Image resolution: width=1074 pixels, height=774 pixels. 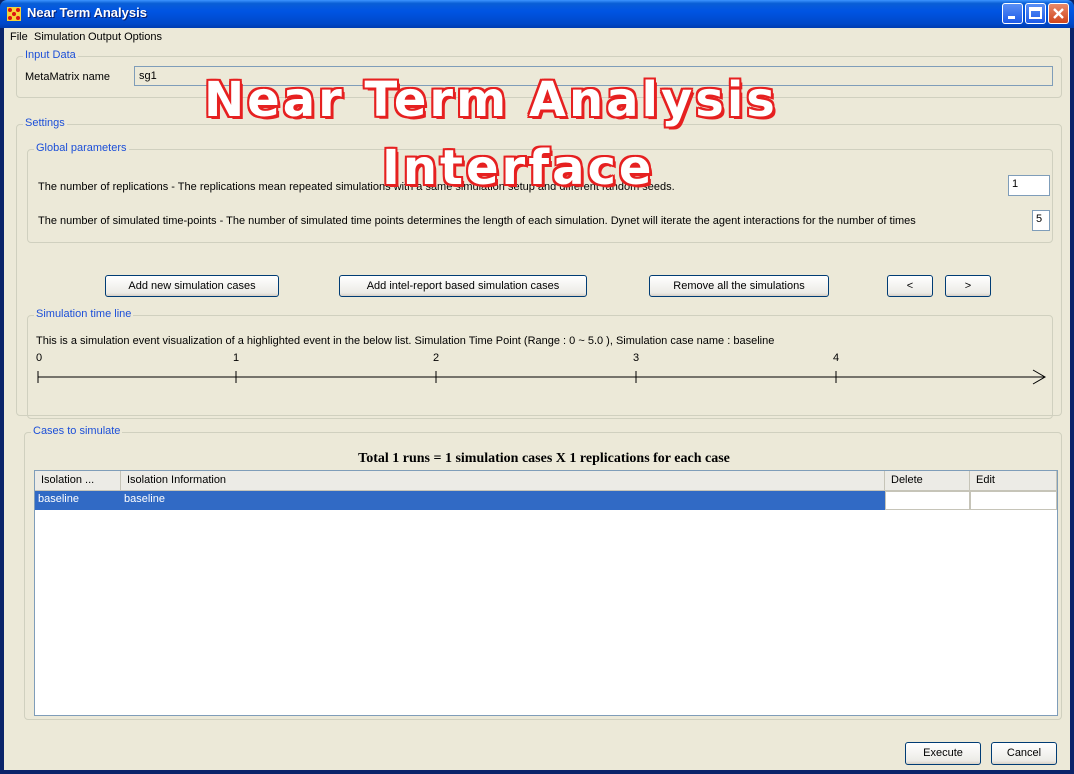 I want to click on maximize-button, so click(x=1035, y=13).